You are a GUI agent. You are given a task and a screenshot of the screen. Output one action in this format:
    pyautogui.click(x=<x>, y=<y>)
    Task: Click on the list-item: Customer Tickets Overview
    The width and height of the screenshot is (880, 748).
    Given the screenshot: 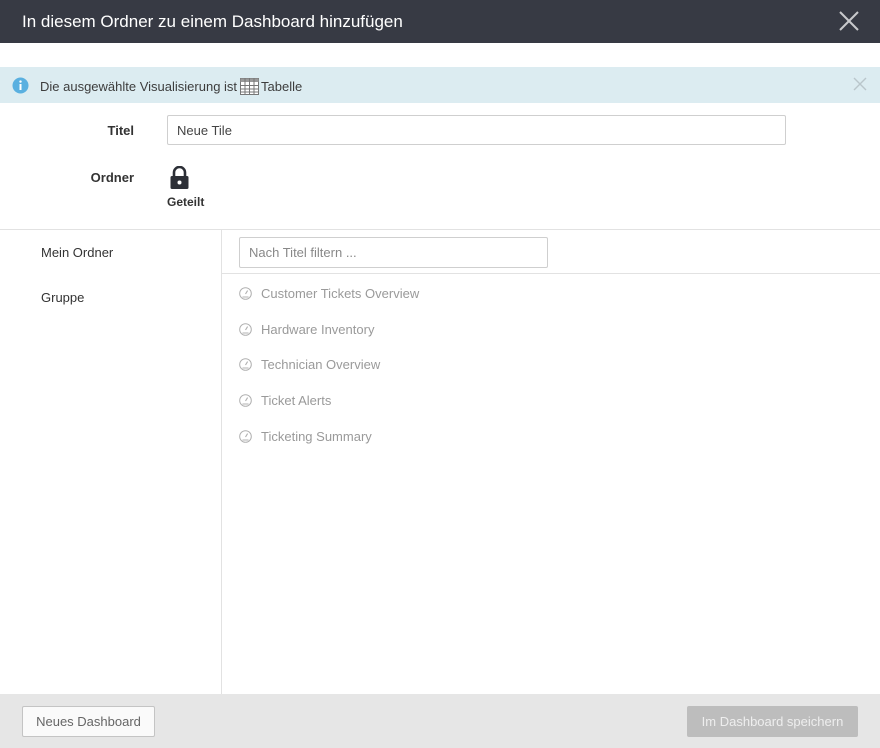 What is the action you would take?
    pyautogui.click(x=329, y=293)
    